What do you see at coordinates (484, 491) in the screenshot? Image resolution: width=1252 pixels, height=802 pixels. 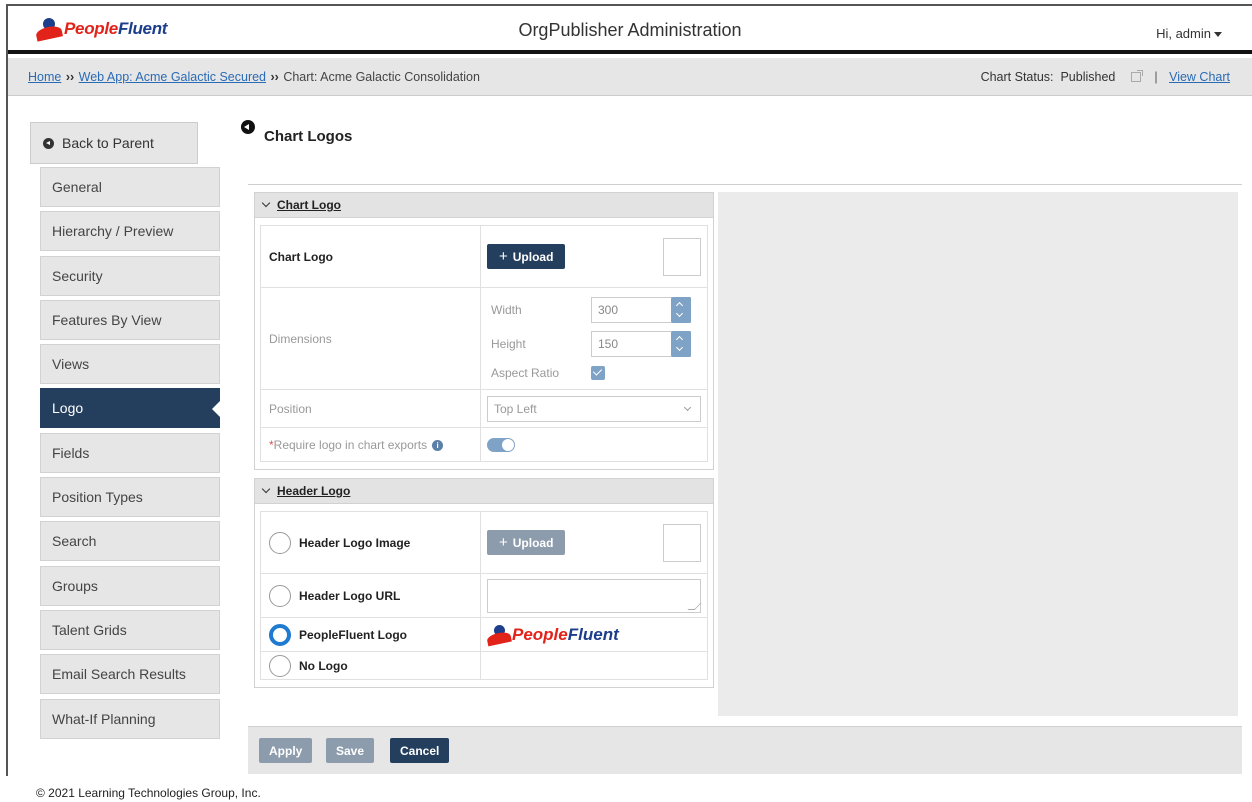 I see `header-logo-section-header: Header Logo` at bounding box center [484, 491].